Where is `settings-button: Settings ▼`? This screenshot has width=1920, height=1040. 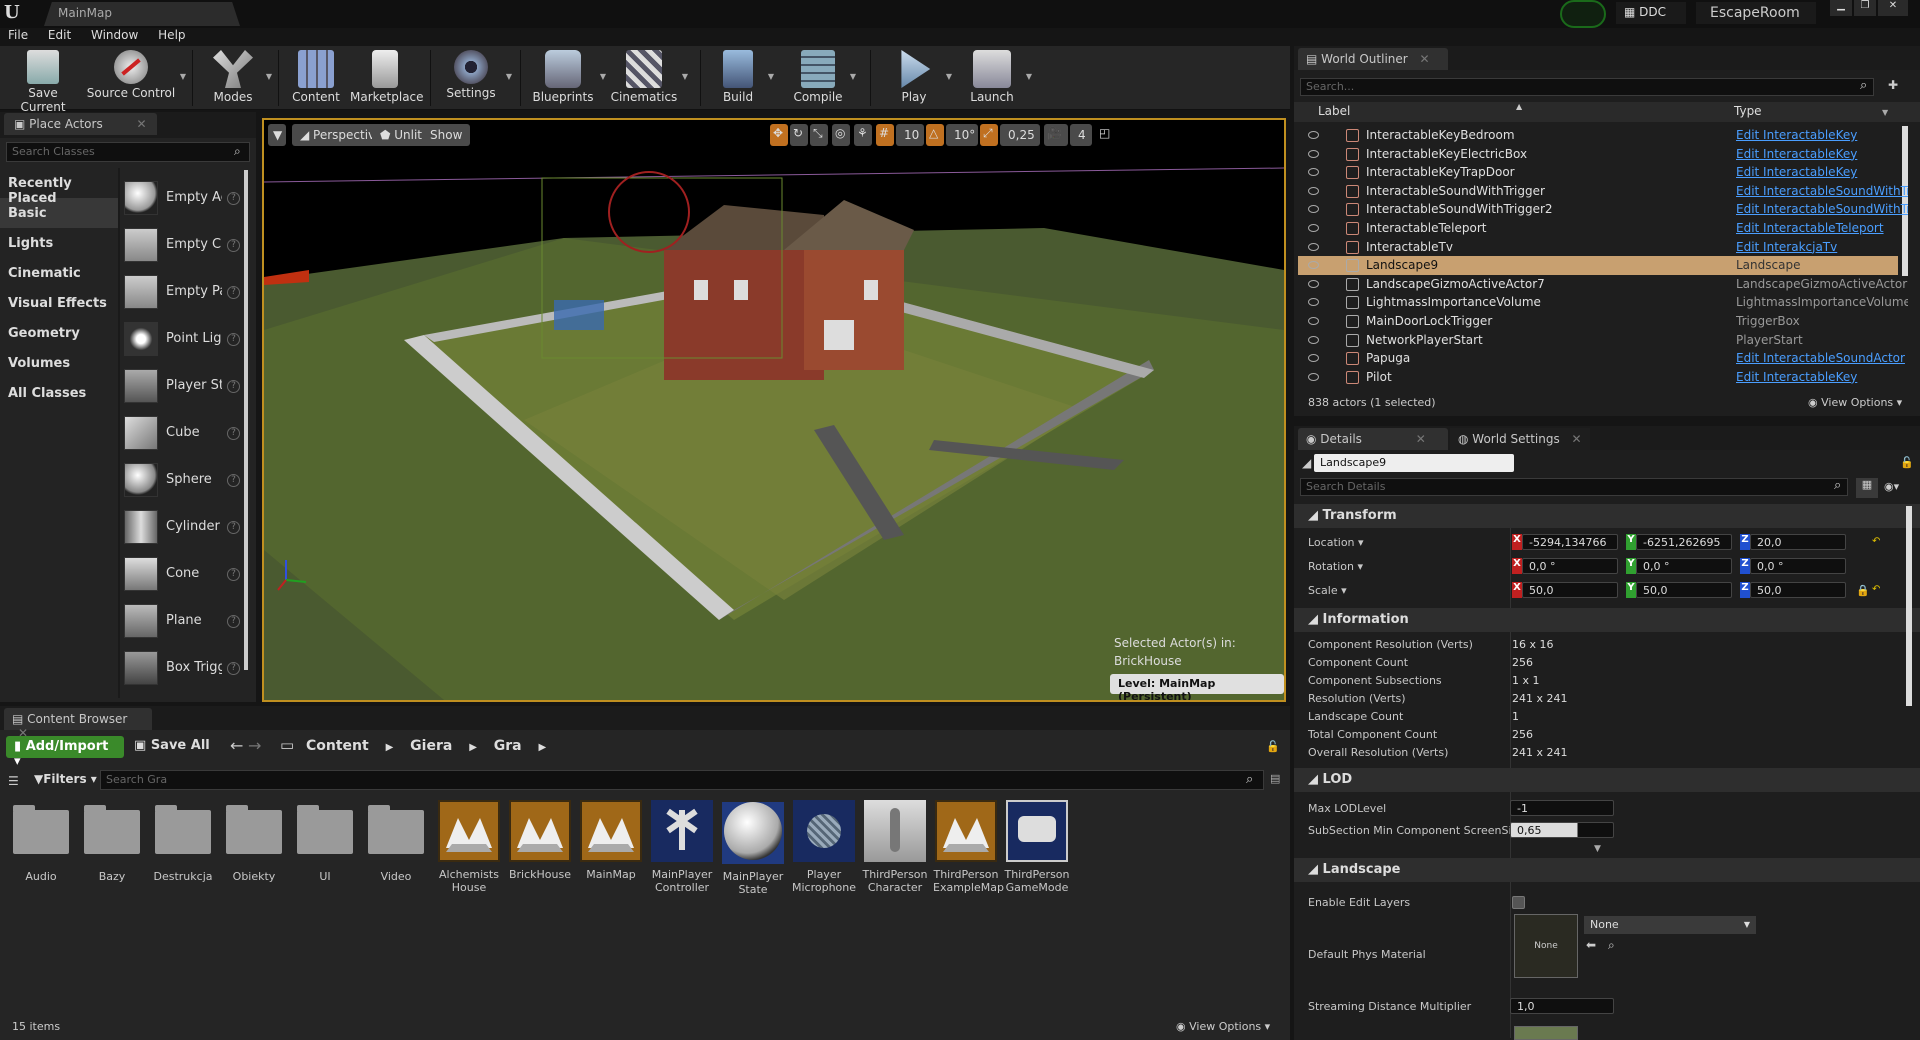 settings-button: Settings ▼ is located at coordinates (476, 75).